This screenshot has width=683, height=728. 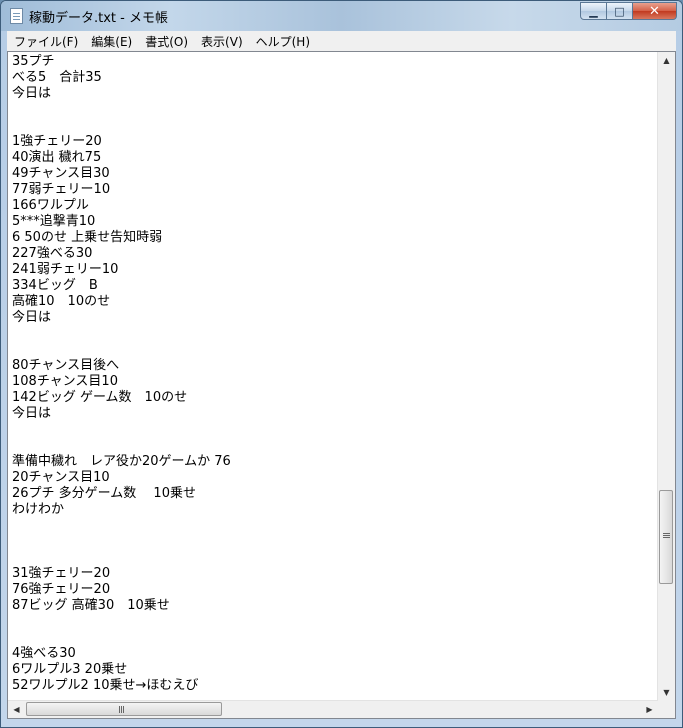 I want to click on scroll-left-button: ◀, so click(x=16, y=709).